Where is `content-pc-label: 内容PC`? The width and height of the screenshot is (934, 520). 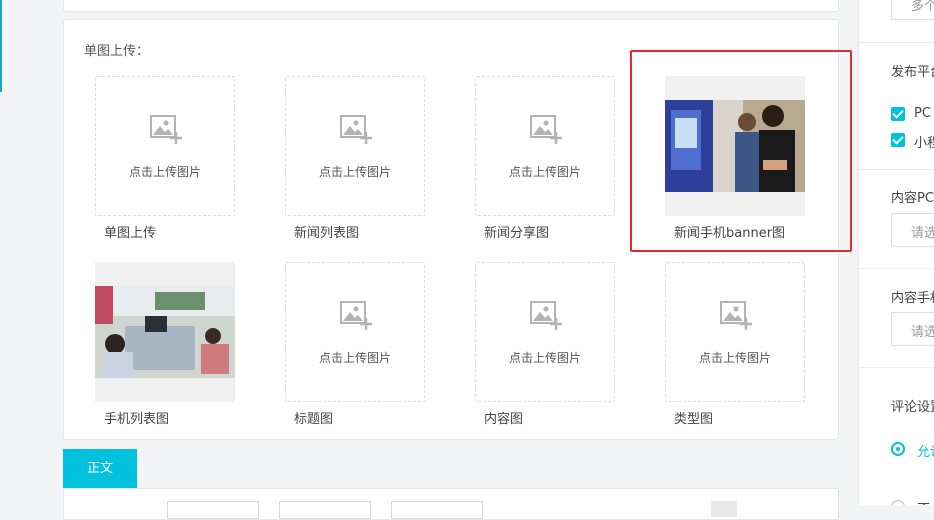
content-pc-label: 内容PC is located at coordinates (912, 198).